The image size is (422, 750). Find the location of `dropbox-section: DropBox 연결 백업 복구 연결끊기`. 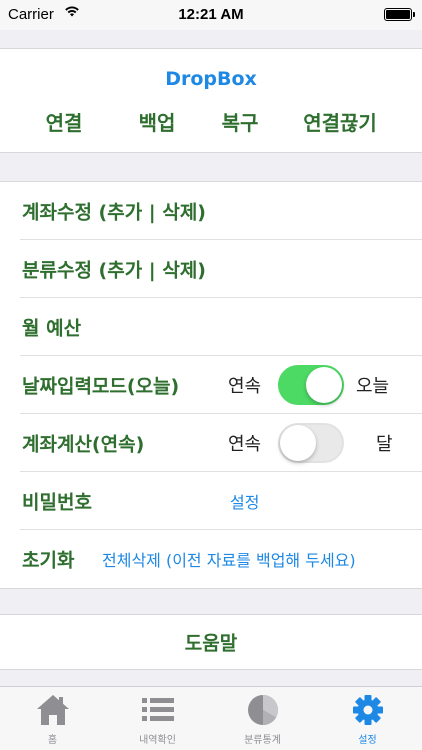

dropbox-section: DropBox 연결 백업 복구 연결끊기 is located at coordinates (211, 100).